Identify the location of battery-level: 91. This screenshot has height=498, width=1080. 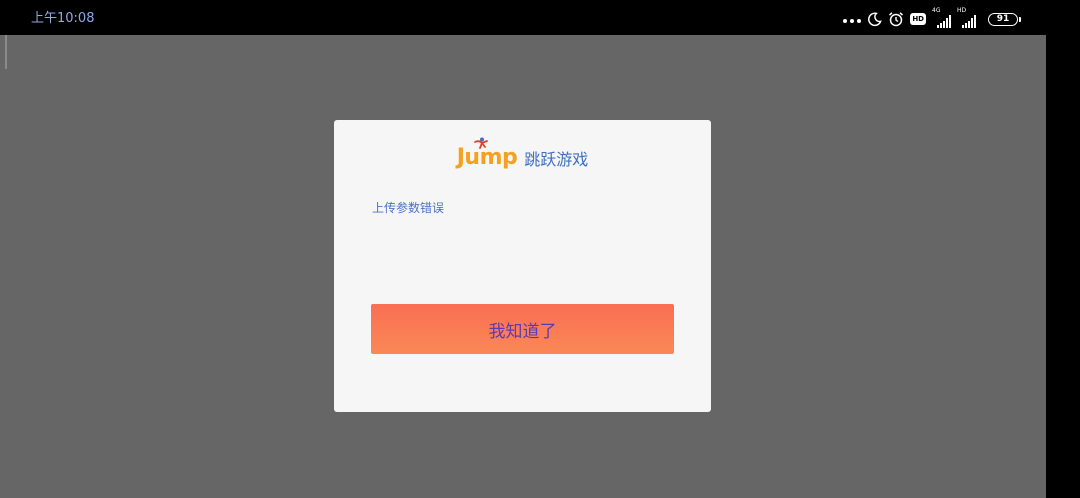
(1003, 18).